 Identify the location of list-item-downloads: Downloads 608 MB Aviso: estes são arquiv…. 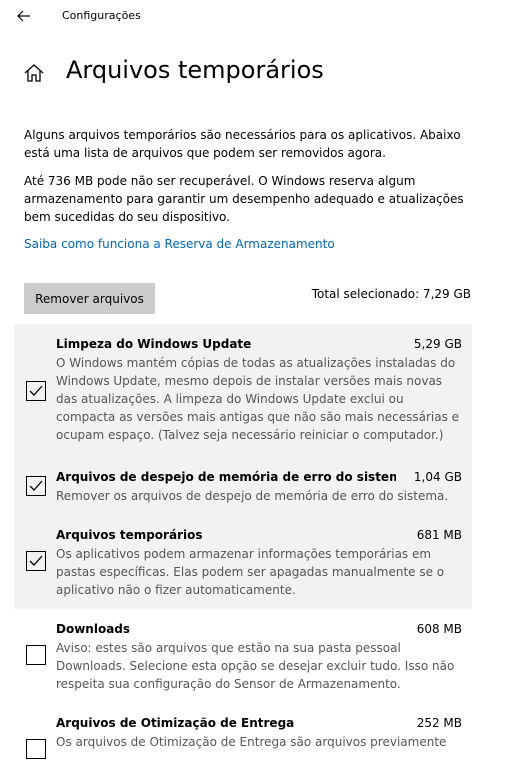
(243, 656).